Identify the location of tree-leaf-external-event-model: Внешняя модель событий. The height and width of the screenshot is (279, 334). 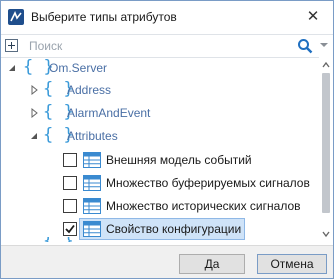
(160, 160).